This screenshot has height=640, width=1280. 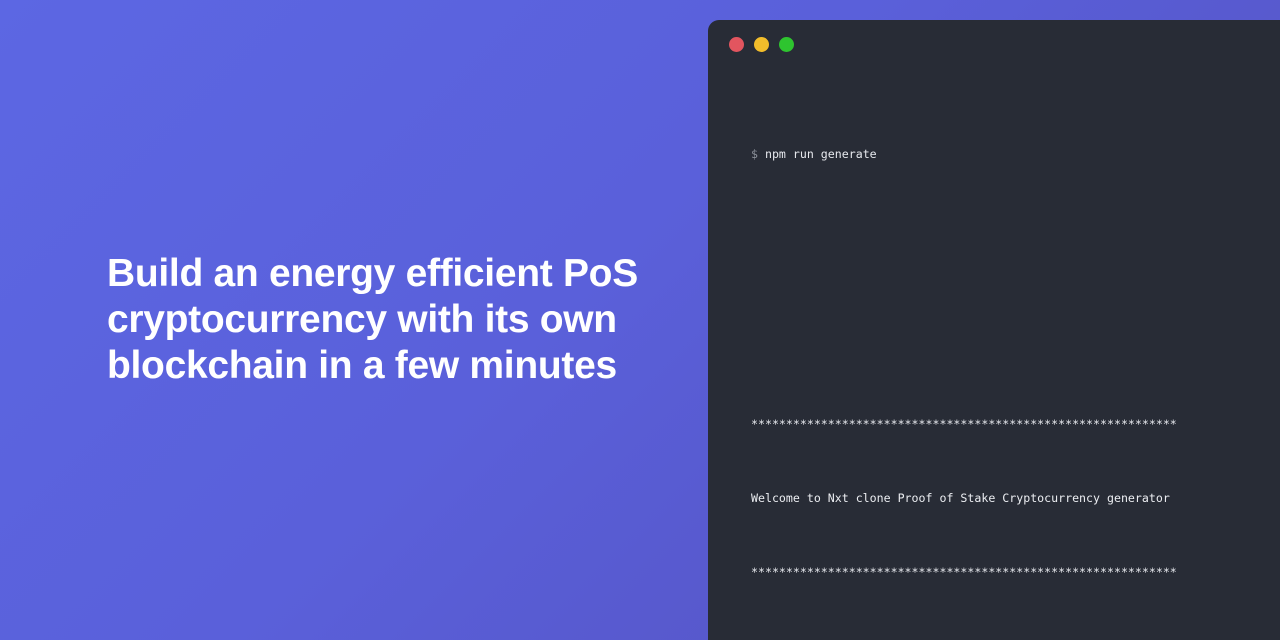 I want to click on headline-line-1: Build an energy efficient PoS, so click(x=372, y=273).